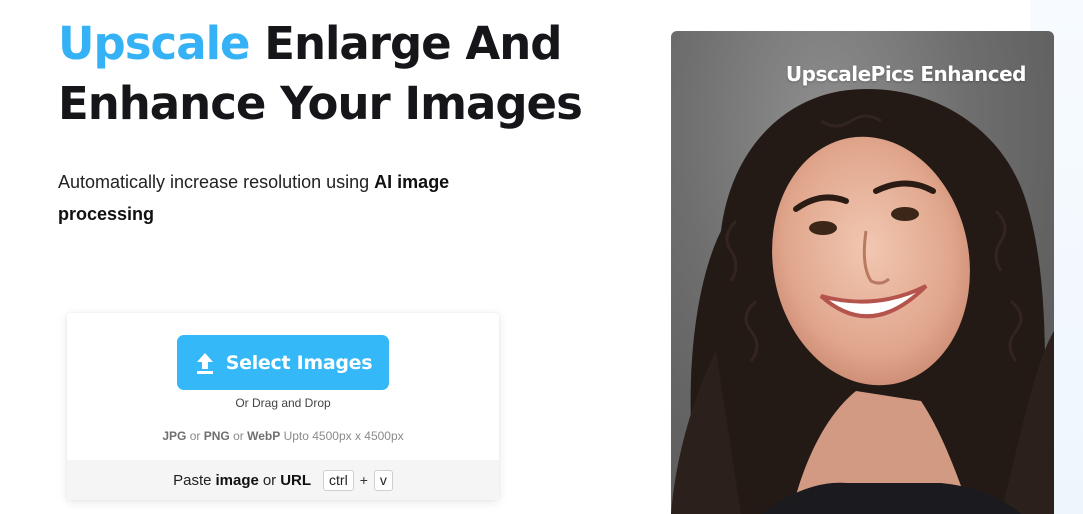 Image resolution: width=1083 pixels, height=514 pixels. I want to click on hero-title: Upscale Enlarge And Enhance Your Images, so click(320, 74).